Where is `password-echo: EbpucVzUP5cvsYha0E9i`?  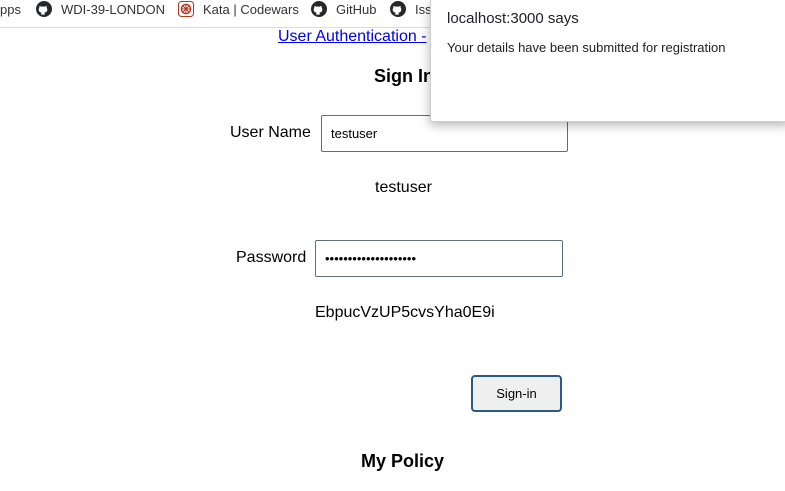 password-echo: EbpucVzUP5cvsYha0E9i is located at coordinates (405, 312).